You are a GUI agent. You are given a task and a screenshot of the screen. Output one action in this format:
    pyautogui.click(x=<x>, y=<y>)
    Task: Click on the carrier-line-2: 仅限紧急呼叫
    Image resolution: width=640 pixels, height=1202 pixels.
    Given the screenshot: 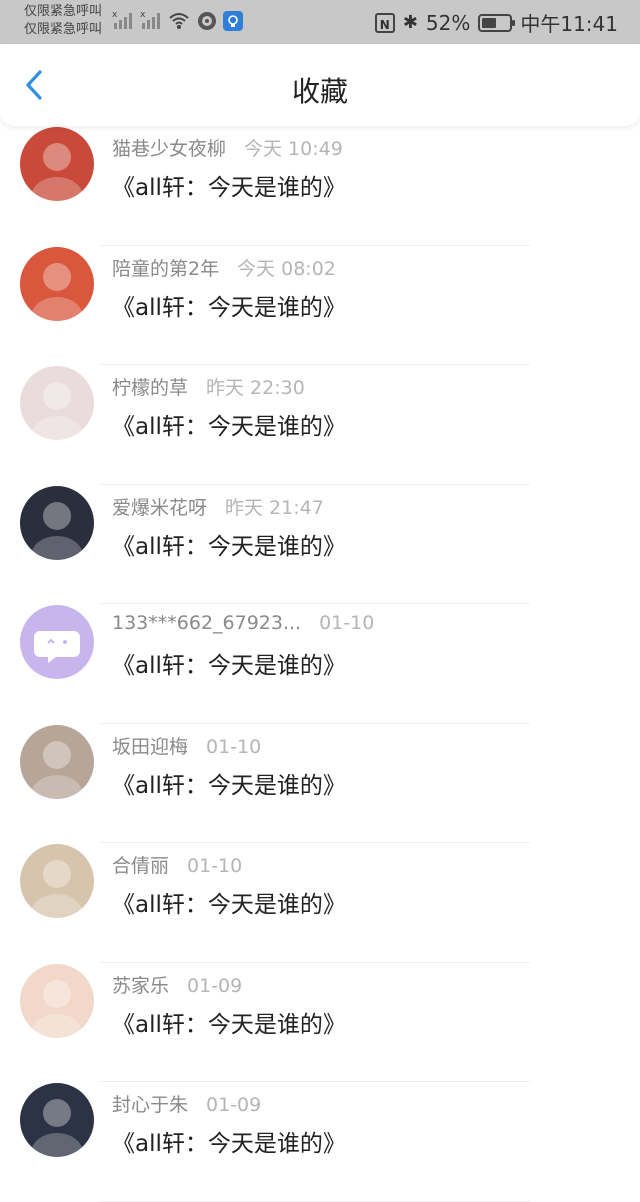 What is the action you would take?
    pyautogui.click(x=63, y=29)
    